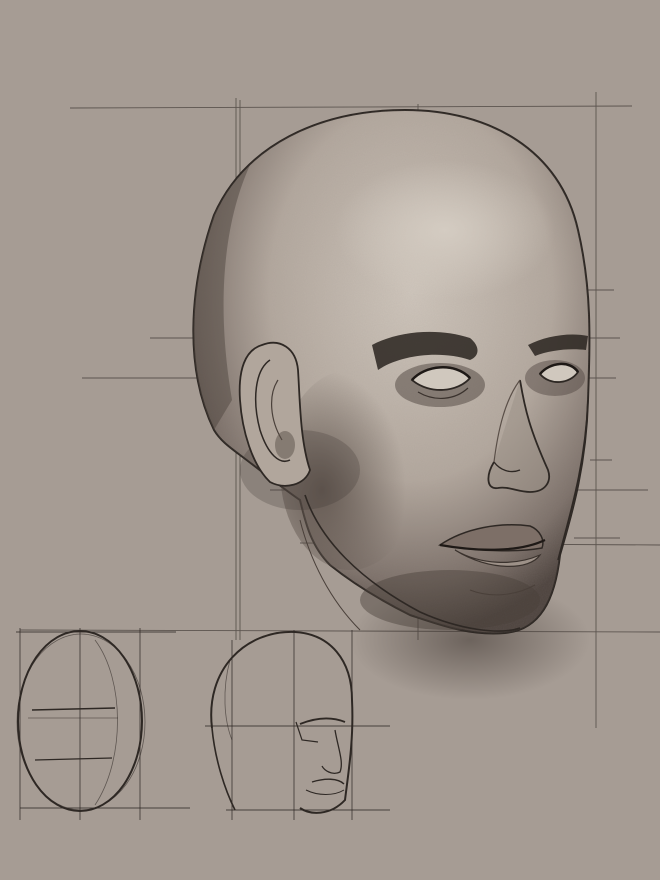 This screenshot has width=660, height=880. What do you see at coordinates (103, 724) in the screenshot?
I see `egg-front-study` at bounding box center [103, 724].